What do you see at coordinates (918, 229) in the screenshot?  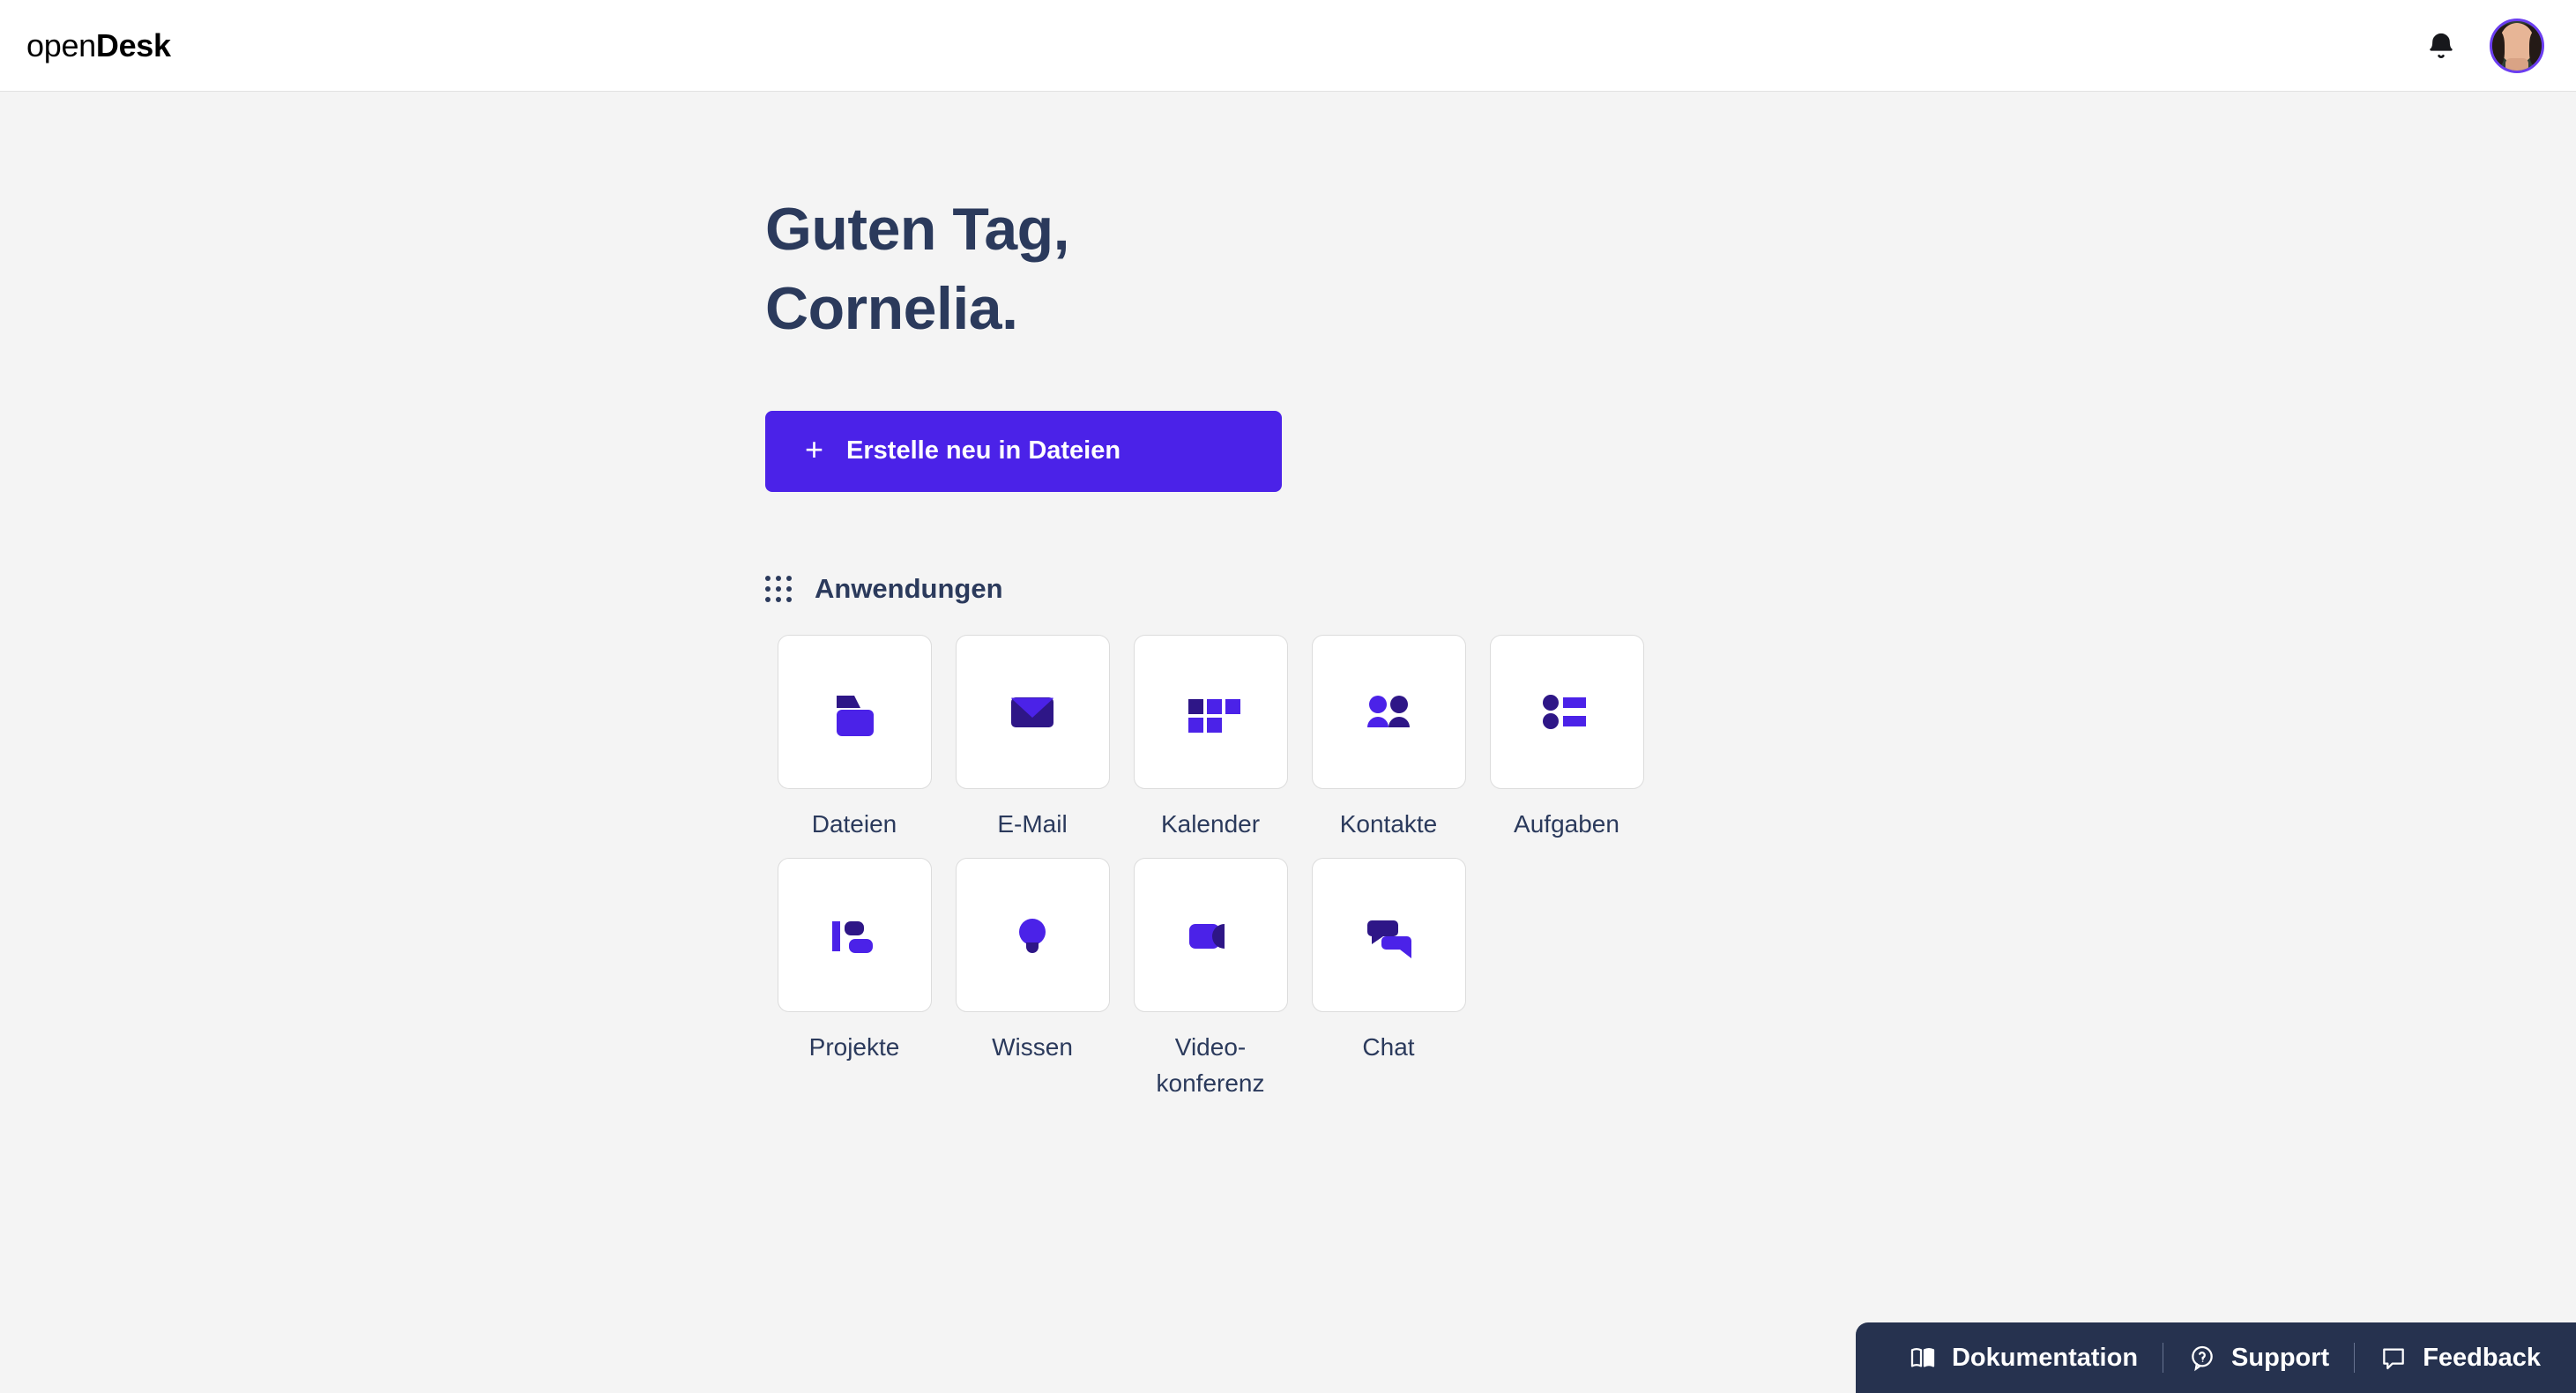 I see `greeting-line-1: Guten Tag,` at bounding box center [918, 229].